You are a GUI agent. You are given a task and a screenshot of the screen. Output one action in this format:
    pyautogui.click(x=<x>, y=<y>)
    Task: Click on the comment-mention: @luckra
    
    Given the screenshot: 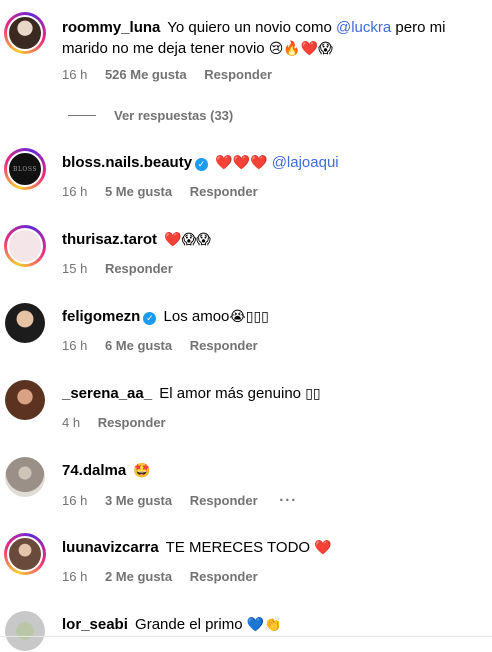 What is the action you would take?
    pyautogui.click(x=363, y=27)
    